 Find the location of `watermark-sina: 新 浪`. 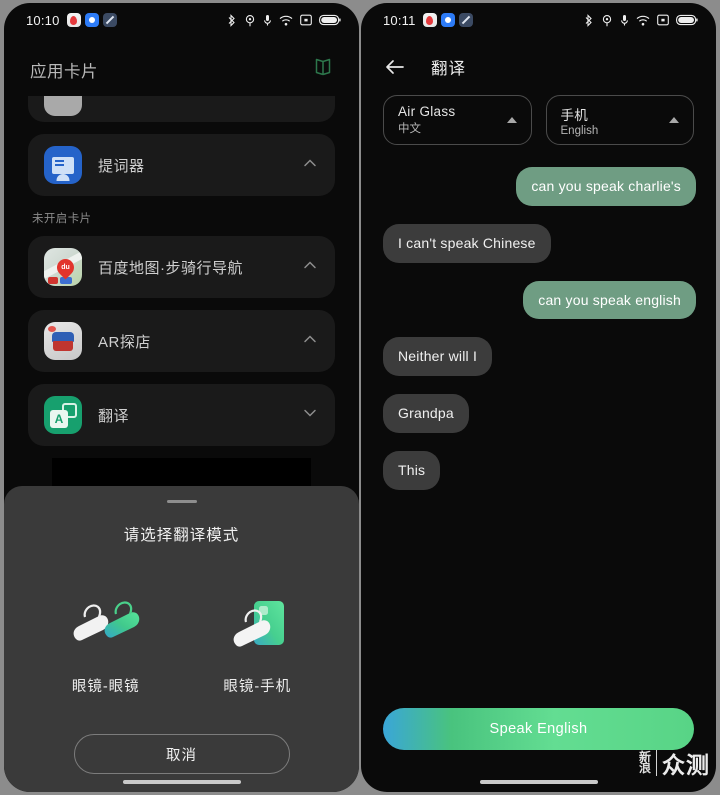

watermark-sina: 新 浪 is located at coordinates (644, 763).